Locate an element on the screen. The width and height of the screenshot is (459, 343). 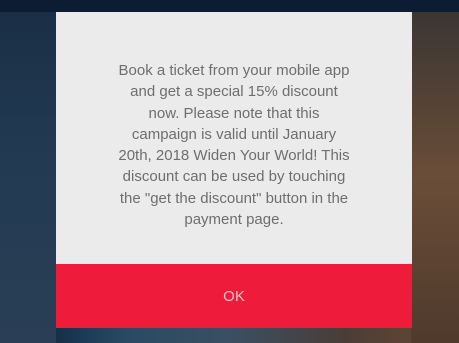
background-left is located at coordinates (28, 177).